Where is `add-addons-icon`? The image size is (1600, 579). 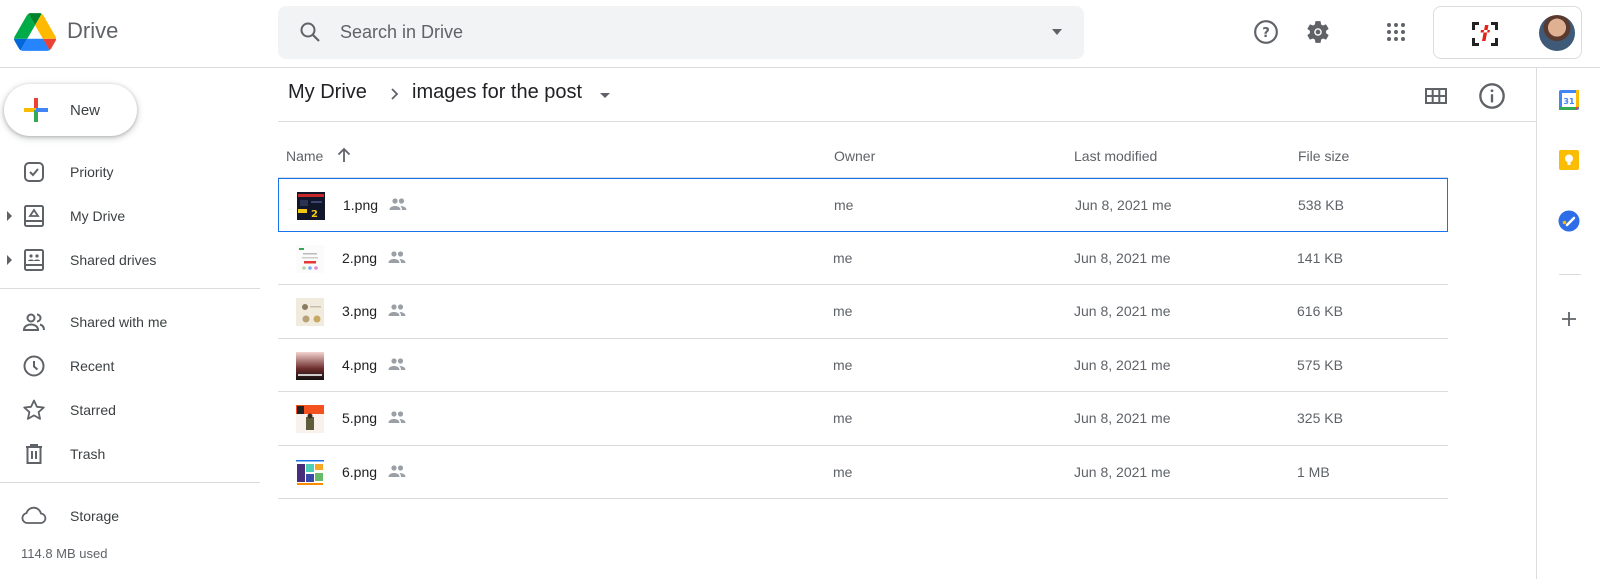 add-addons-icon is located at coordinates (1569, 319).